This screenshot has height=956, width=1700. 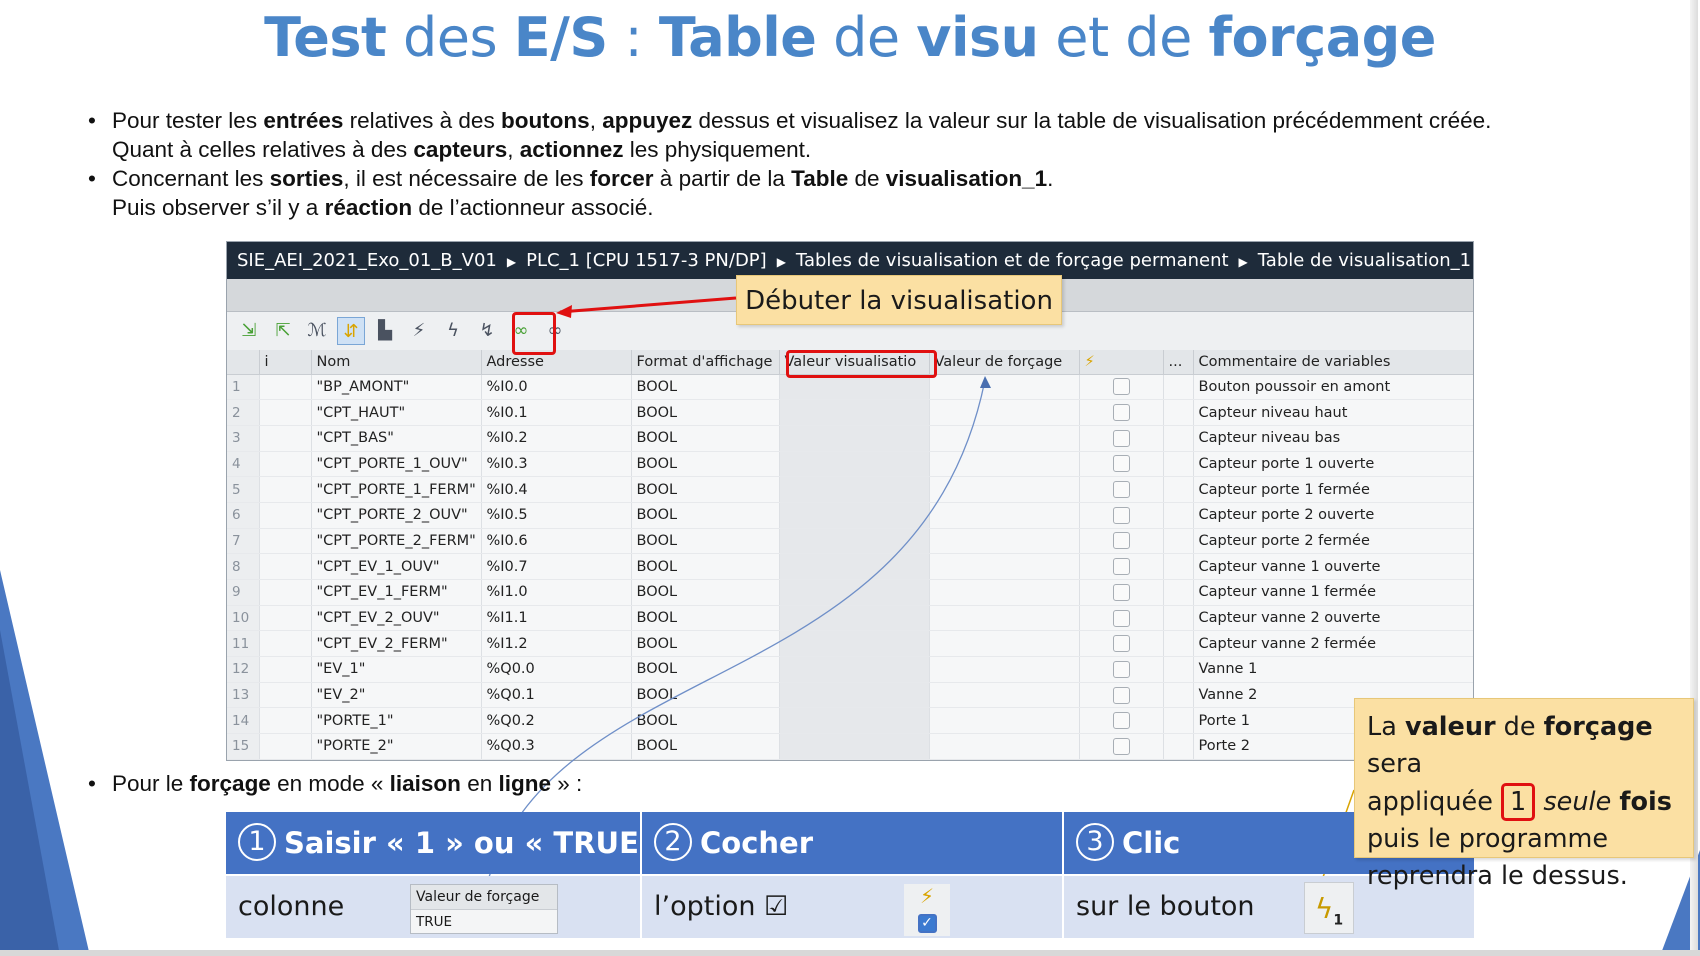 I want to click on tag-comment: Bouton poussoir en amont, so click(x=1333, y=387).